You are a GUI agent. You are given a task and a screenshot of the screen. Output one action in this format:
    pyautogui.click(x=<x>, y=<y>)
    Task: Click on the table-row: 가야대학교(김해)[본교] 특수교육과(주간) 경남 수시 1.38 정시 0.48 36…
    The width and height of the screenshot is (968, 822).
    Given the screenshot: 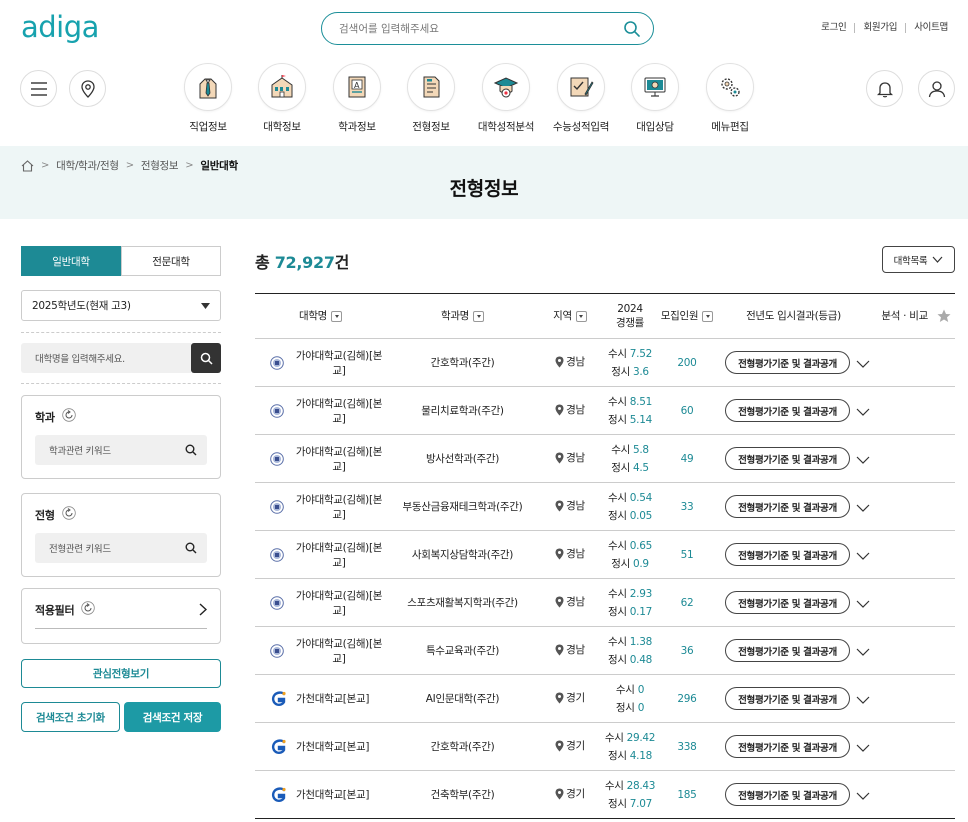 What is the action you would take?
    pyautogui.click(x=605, y=650)
    